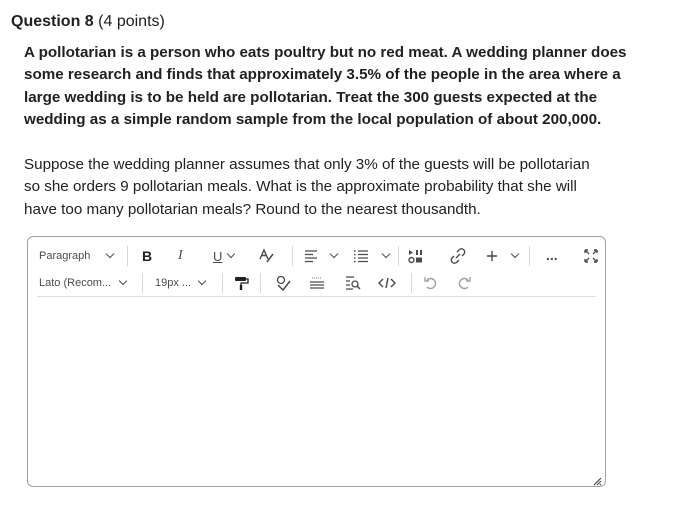  I want to click on question-points: (4 points), so click(131, 21).